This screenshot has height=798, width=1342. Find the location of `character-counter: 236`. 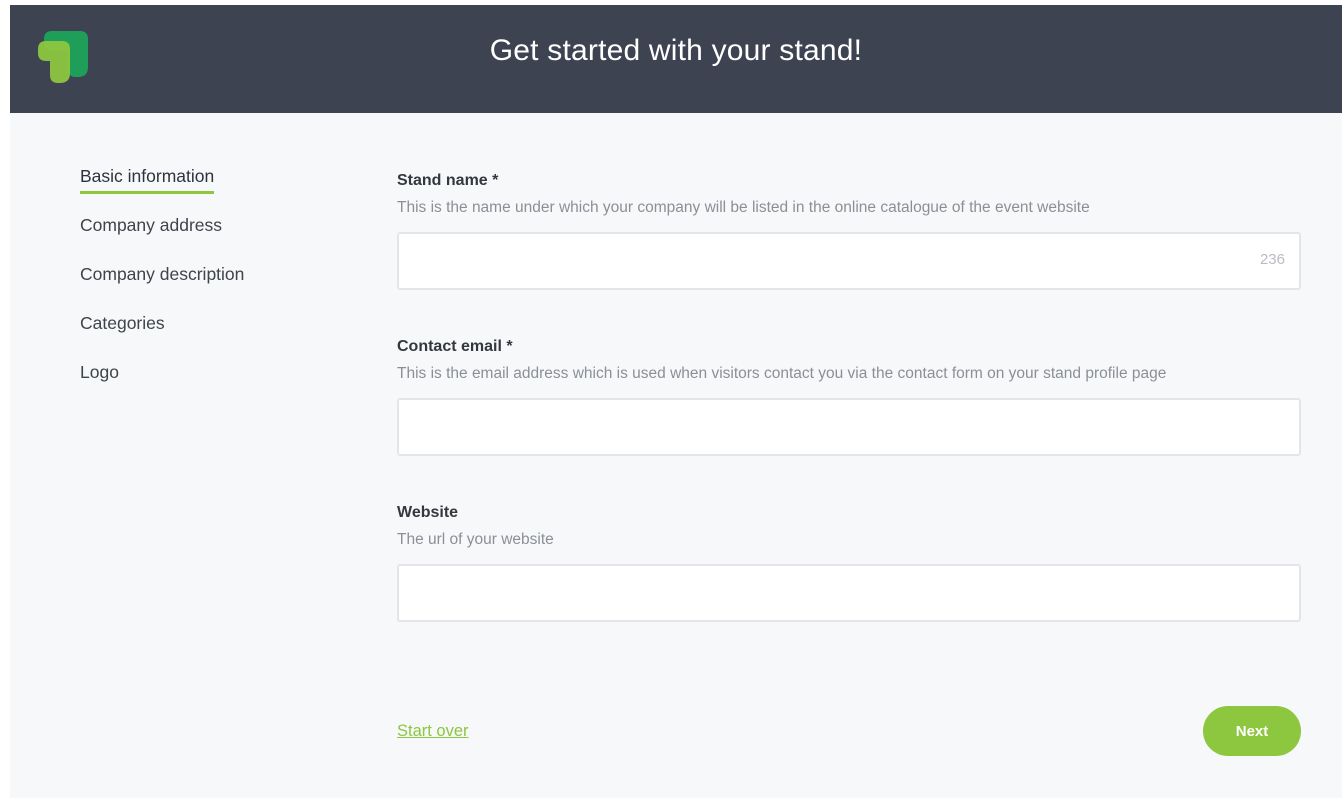

character-counter: 236 is located at coordinates (1272, 259).